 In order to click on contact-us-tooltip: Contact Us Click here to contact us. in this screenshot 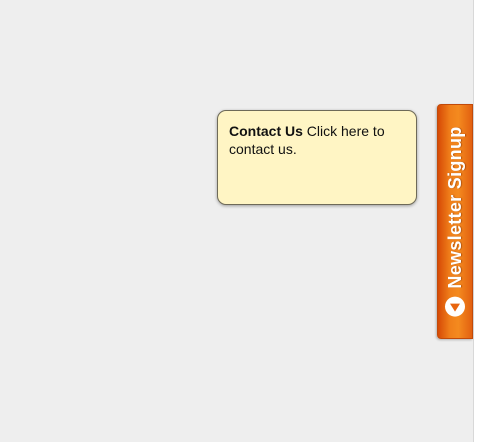, I will do `click(317, 157)`.